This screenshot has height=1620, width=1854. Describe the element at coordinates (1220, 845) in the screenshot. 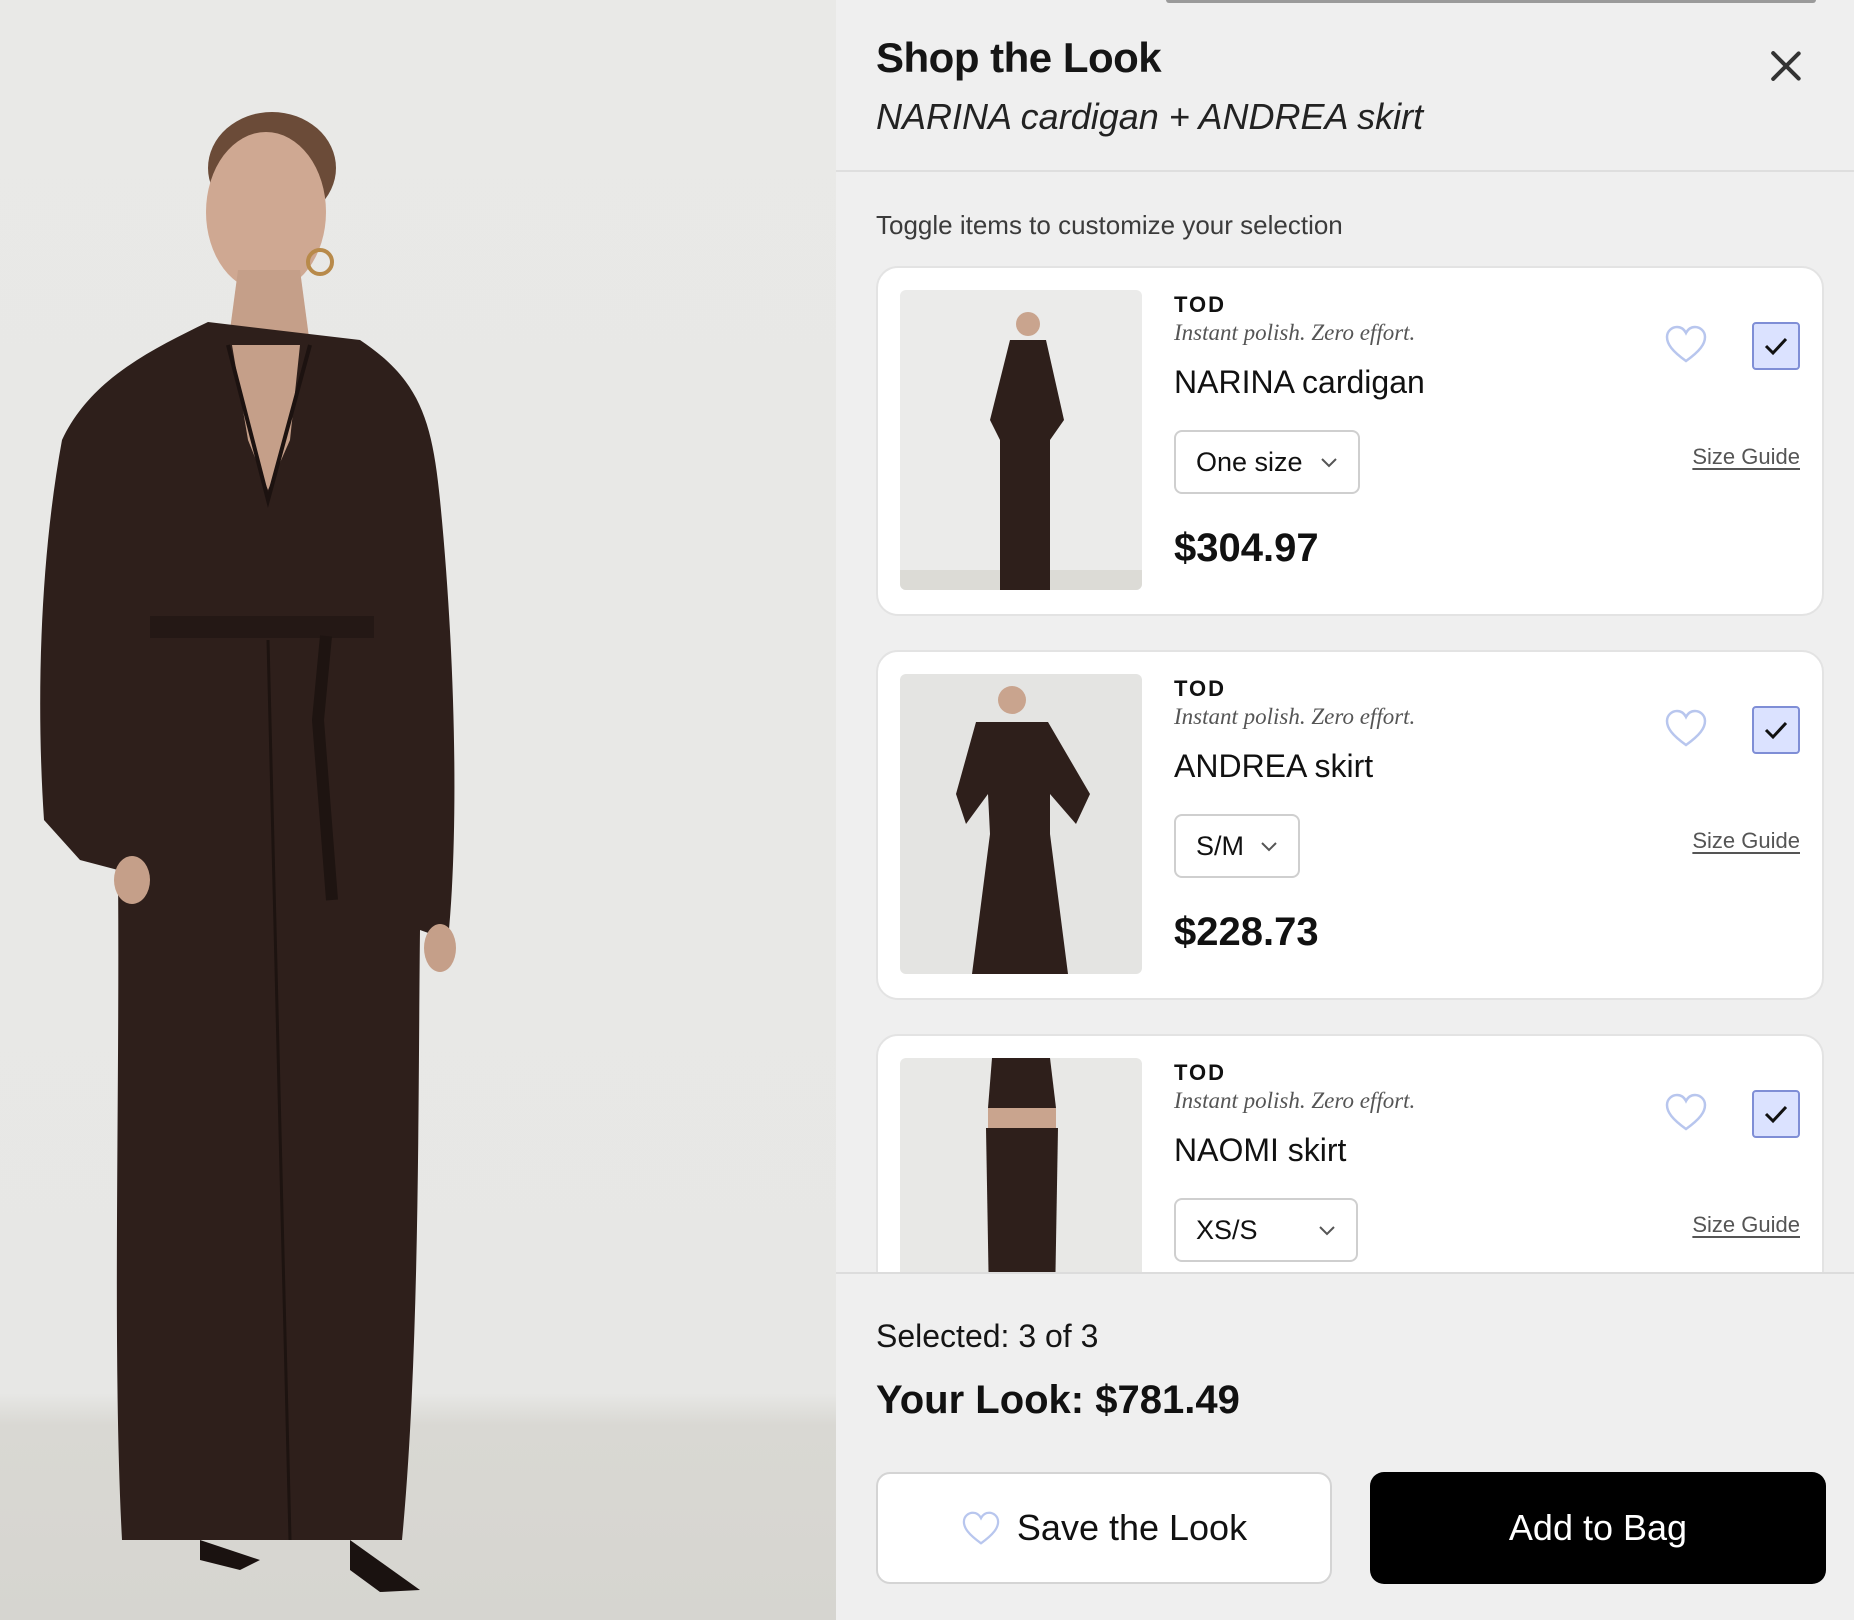

I see `size-value: S/M` at that location.